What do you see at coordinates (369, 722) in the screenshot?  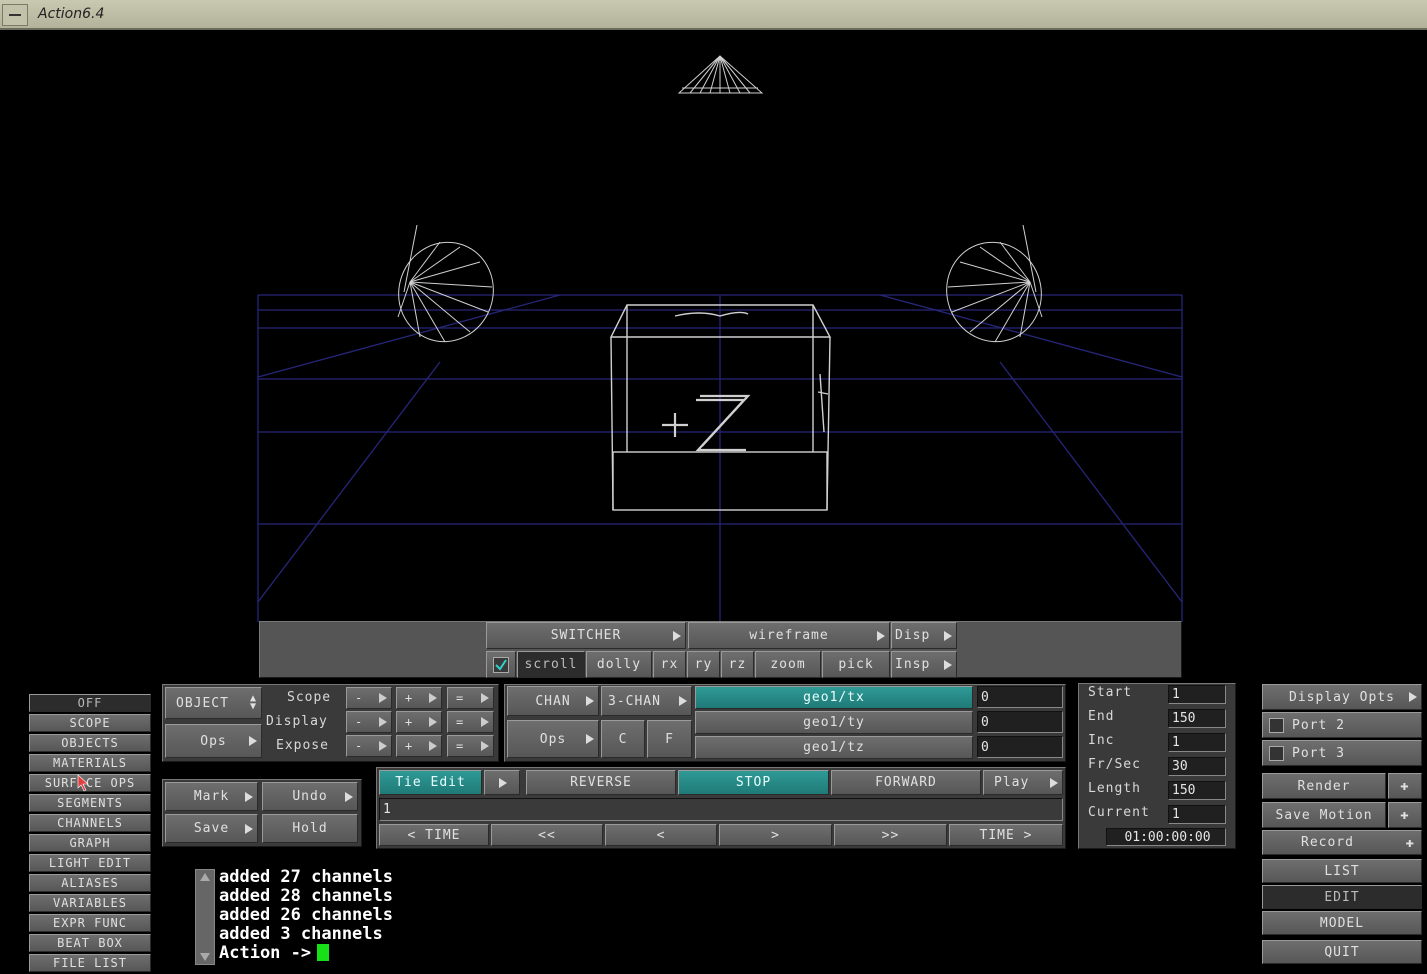 I see `display-minus-button: -` at bounding box center [369, 722].